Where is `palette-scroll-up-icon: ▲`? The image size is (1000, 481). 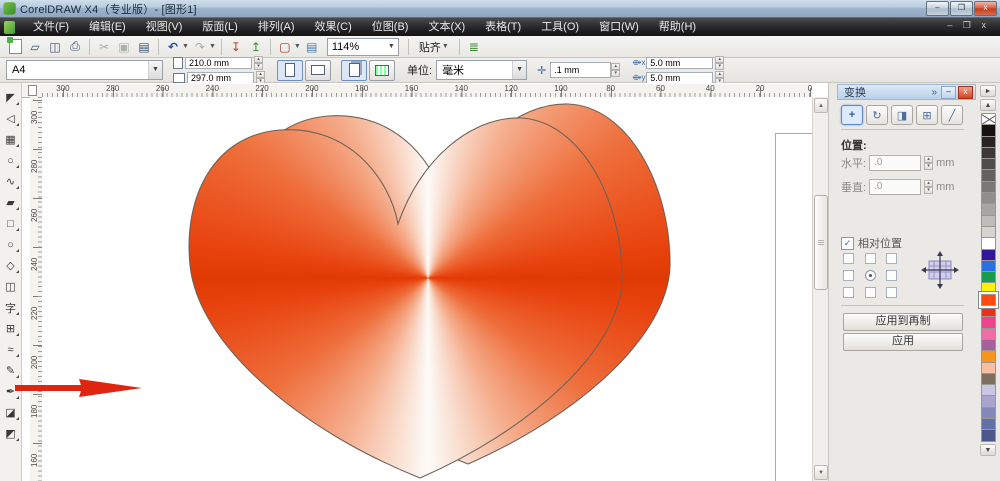 palette-scroll-up-icon: ▲ is located at coordinates (988, 105).